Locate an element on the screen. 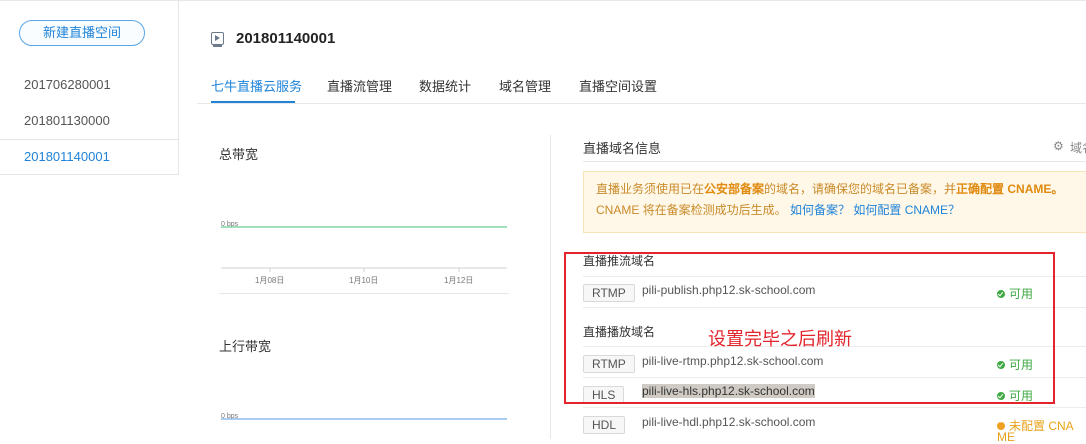 The image size is (1086, 444). notice-emphasis: 公安部备案 is located at coordinates (734, 189).